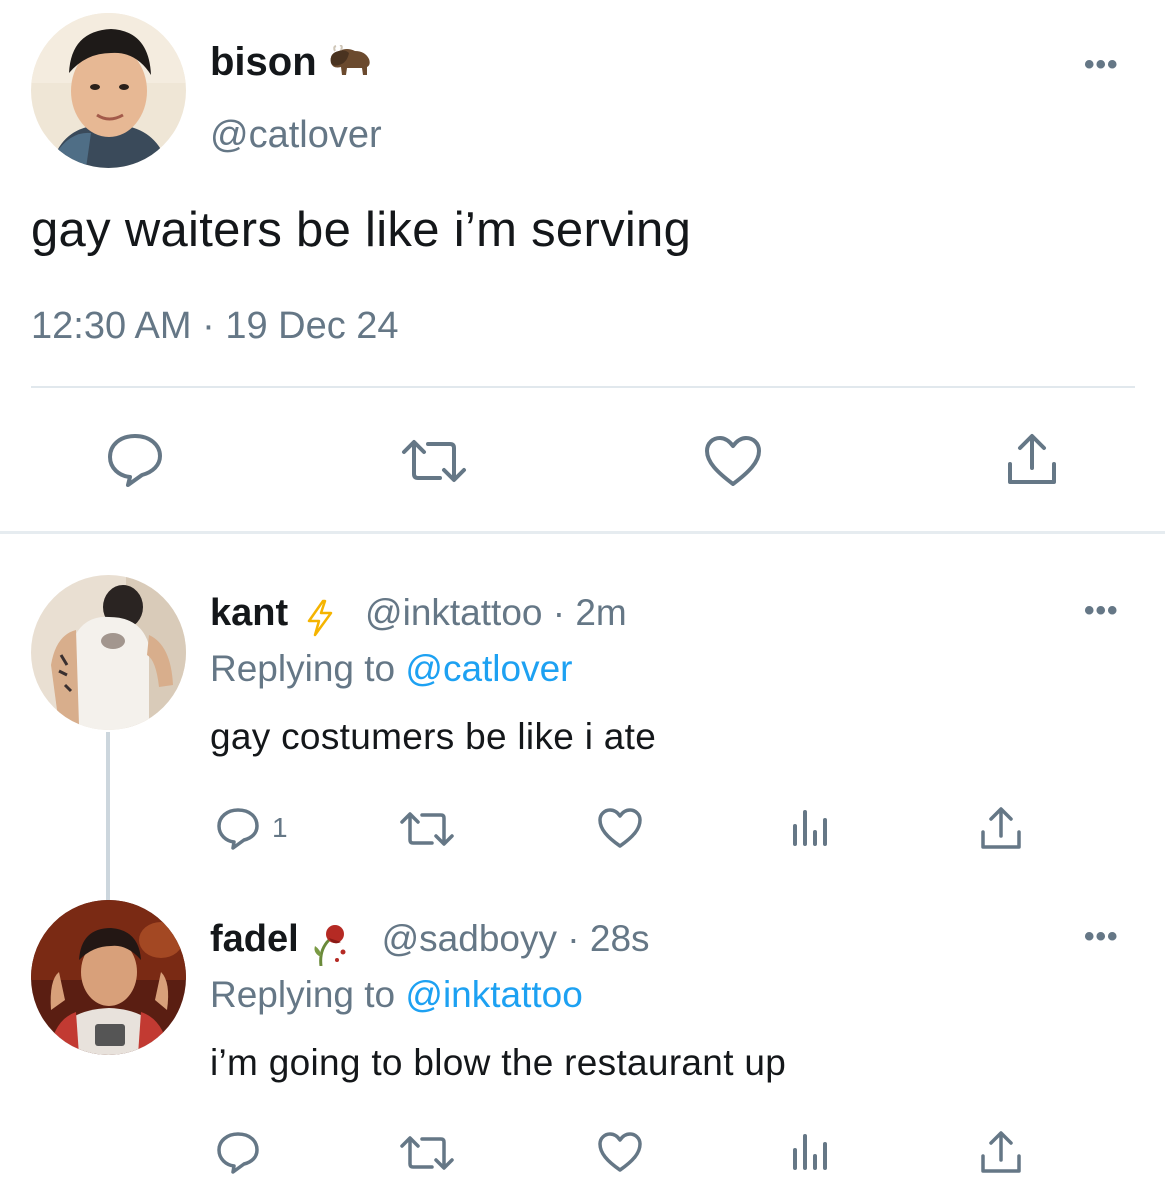 This screenshot has width=1165, height=1200. I want to click on reply-text: i’m going to blow the restaurant up, so click(498, 1062).